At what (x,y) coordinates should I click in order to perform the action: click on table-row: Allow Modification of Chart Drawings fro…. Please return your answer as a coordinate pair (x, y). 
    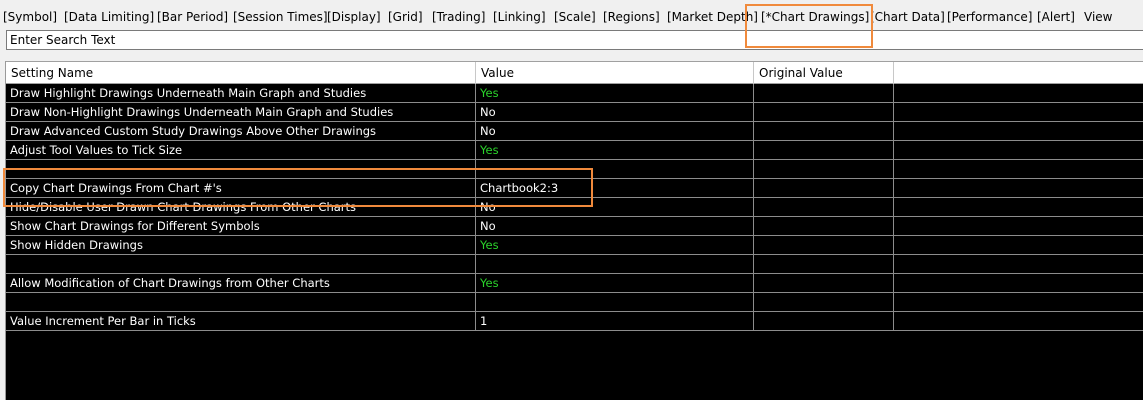
    Looking at the image, I should click on (574, 283).